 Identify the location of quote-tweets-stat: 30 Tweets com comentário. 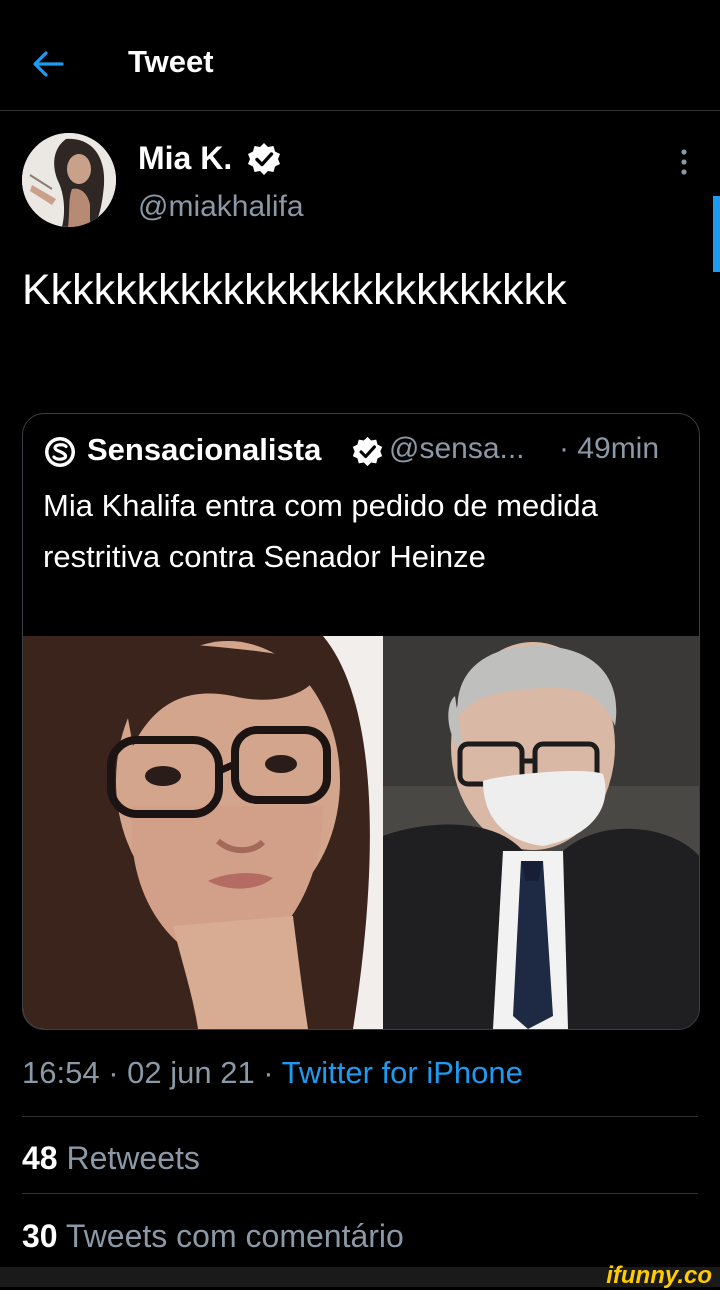
(213, 1236).